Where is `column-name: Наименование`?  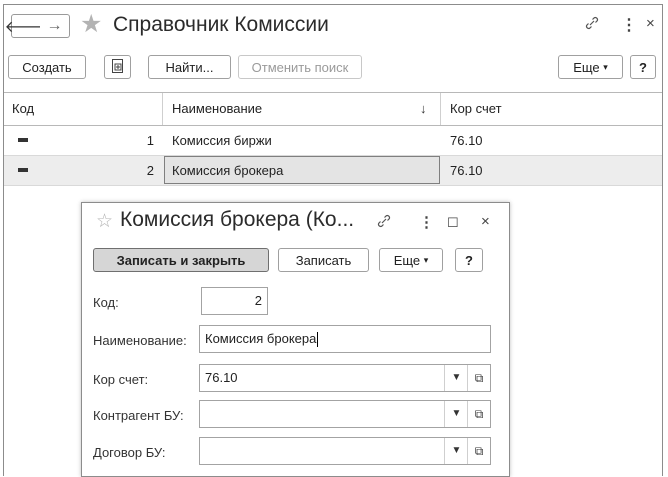
column-name: Наименование is located at coordinates (217, 109).